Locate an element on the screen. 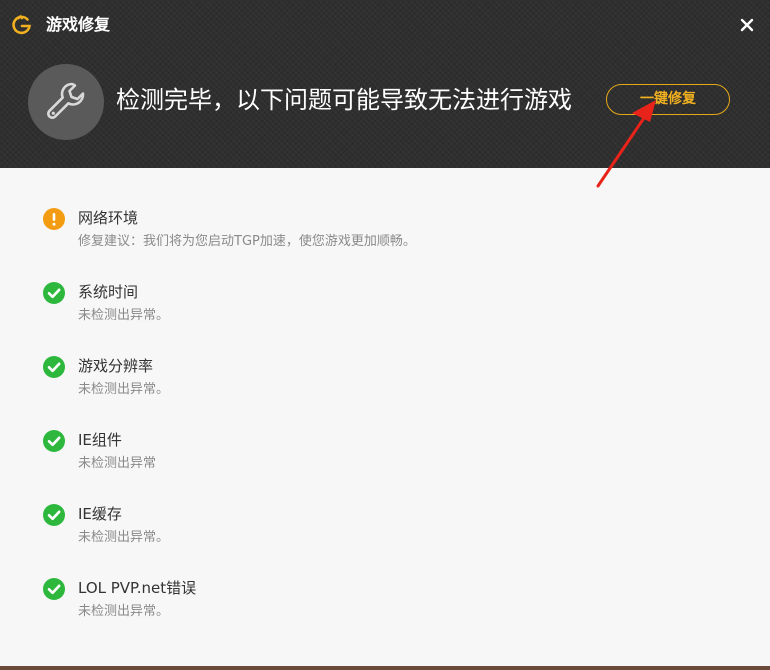 The image size is (770, 670). list-item: 系统时间 未检测出异常。 is located at coordinates (385, 312).